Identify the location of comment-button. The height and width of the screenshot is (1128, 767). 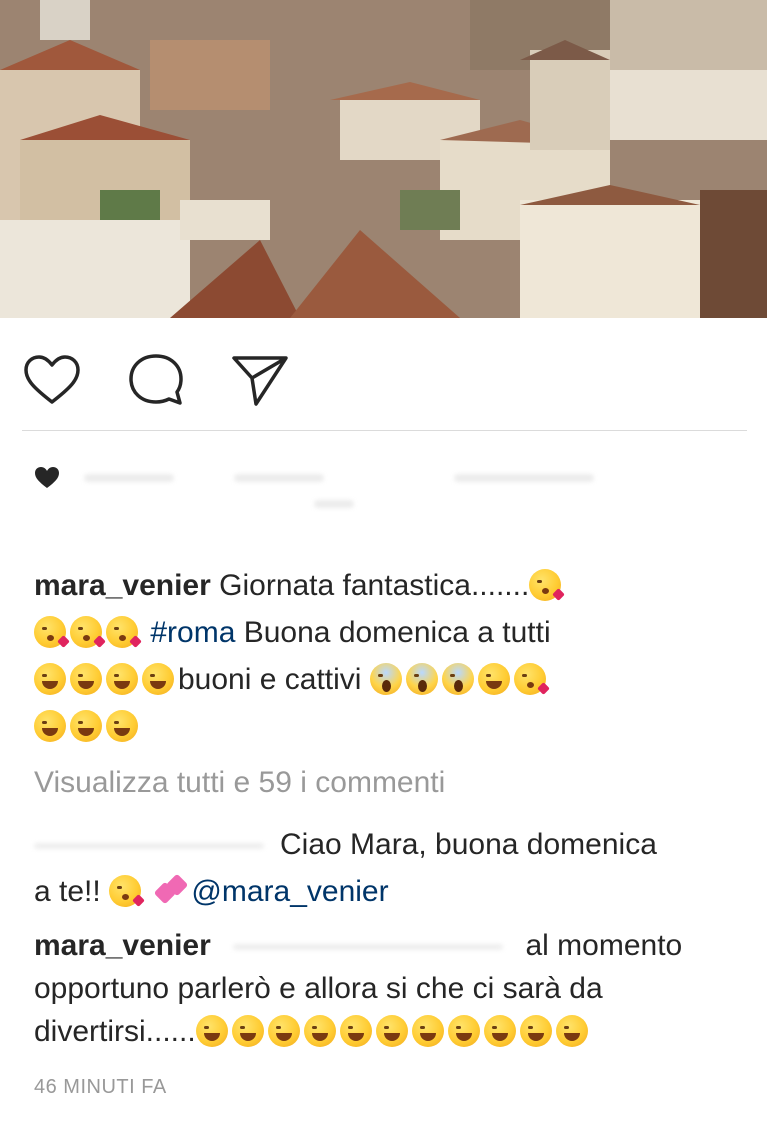
(156, 380).